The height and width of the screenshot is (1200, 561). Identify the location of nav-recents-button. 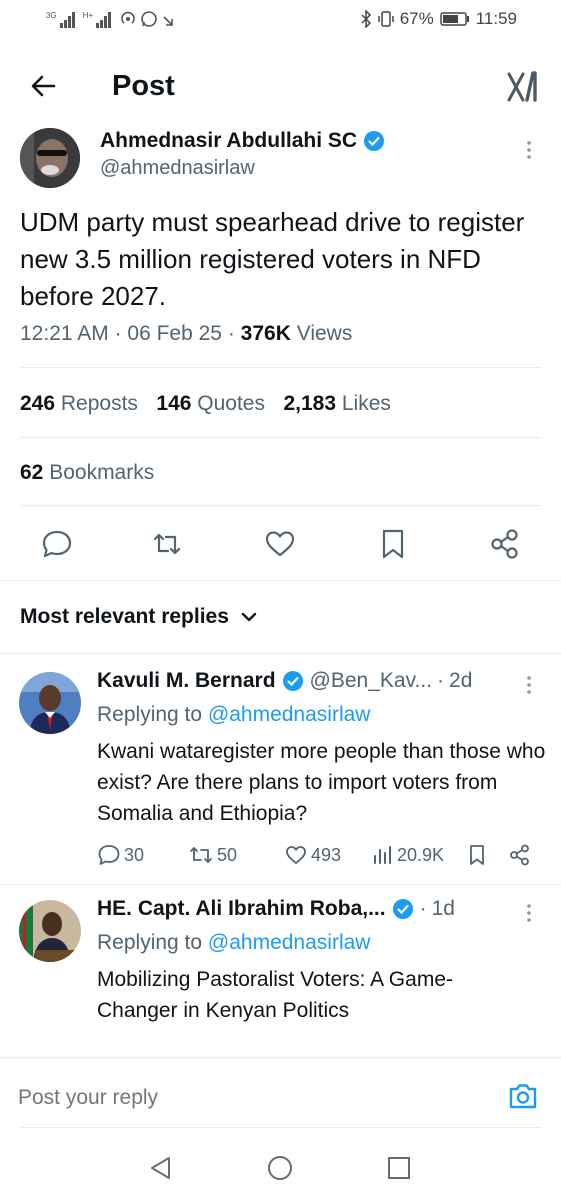
(399, 1168).